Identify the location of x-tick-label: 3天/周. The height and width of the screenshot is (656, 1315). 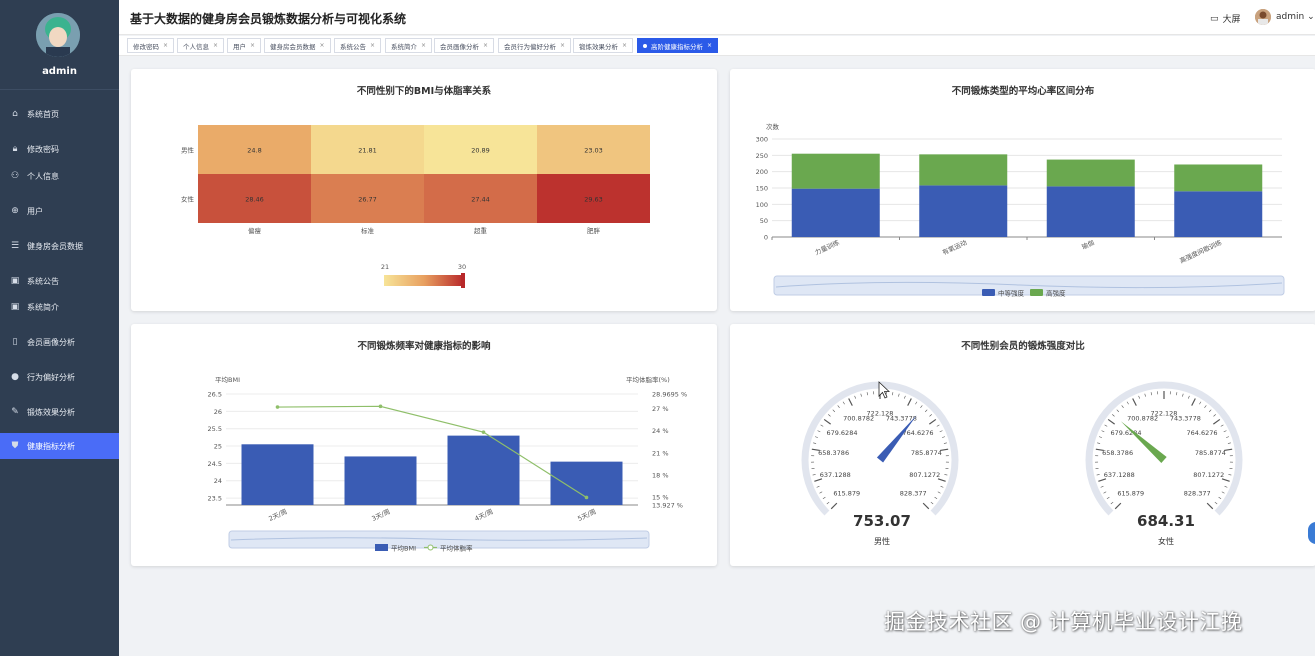
(380, 515).